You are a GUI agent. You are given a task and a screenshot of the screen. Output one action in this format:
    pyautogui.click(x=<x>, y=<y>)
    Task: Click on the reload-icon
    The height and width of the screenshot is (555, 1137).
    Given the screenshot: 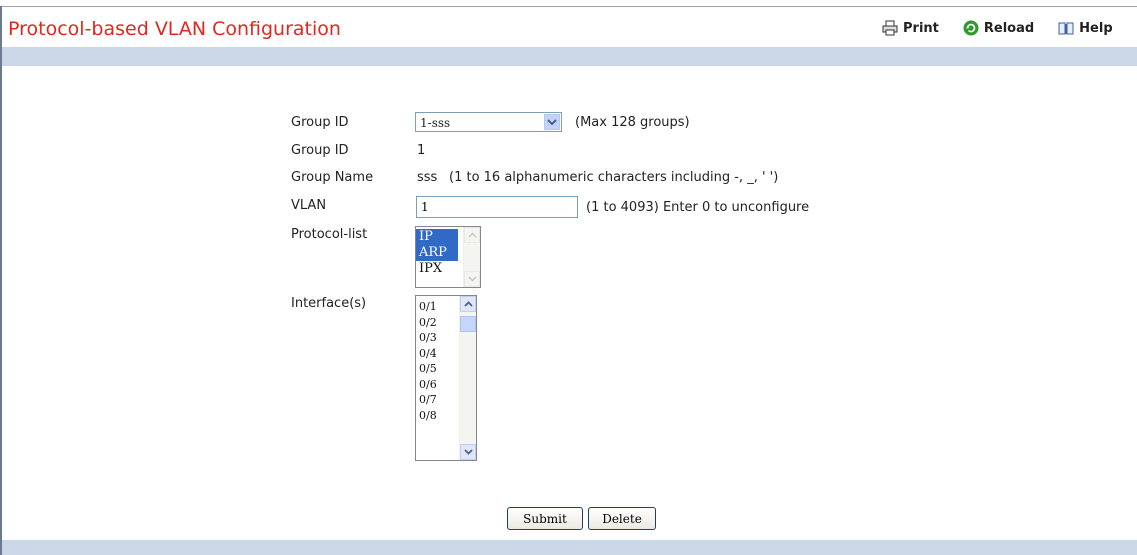 What is the action you would take?
    pyautogui.click(x=971, y=28)
    